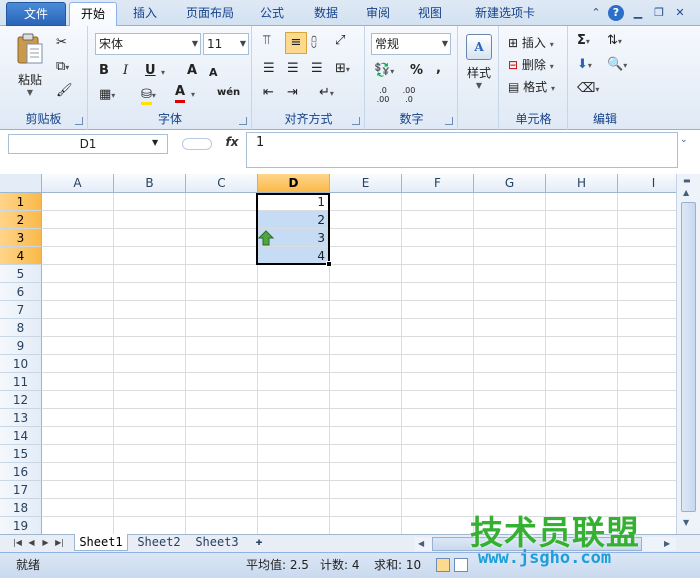 This screenshot has height=578, width=700. Describe the element at coordinates (647, 418) in the screenshot. I see `cell-i13` at that location.